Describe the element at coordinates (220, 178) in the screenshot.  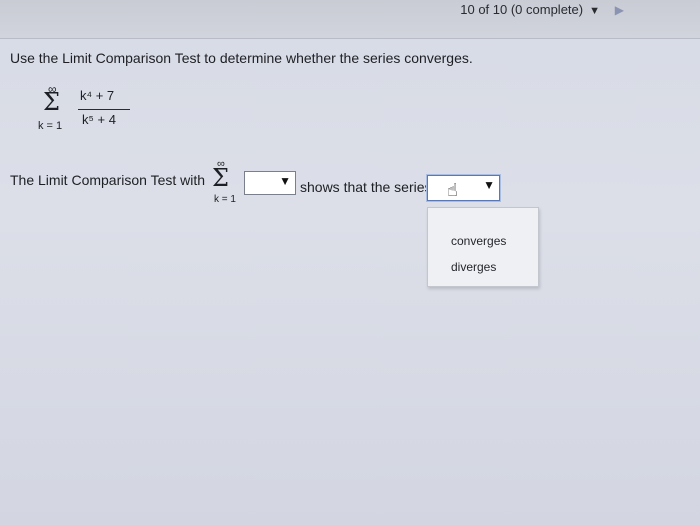
I see `comparison-sigma-symbol: Σ` at that location.